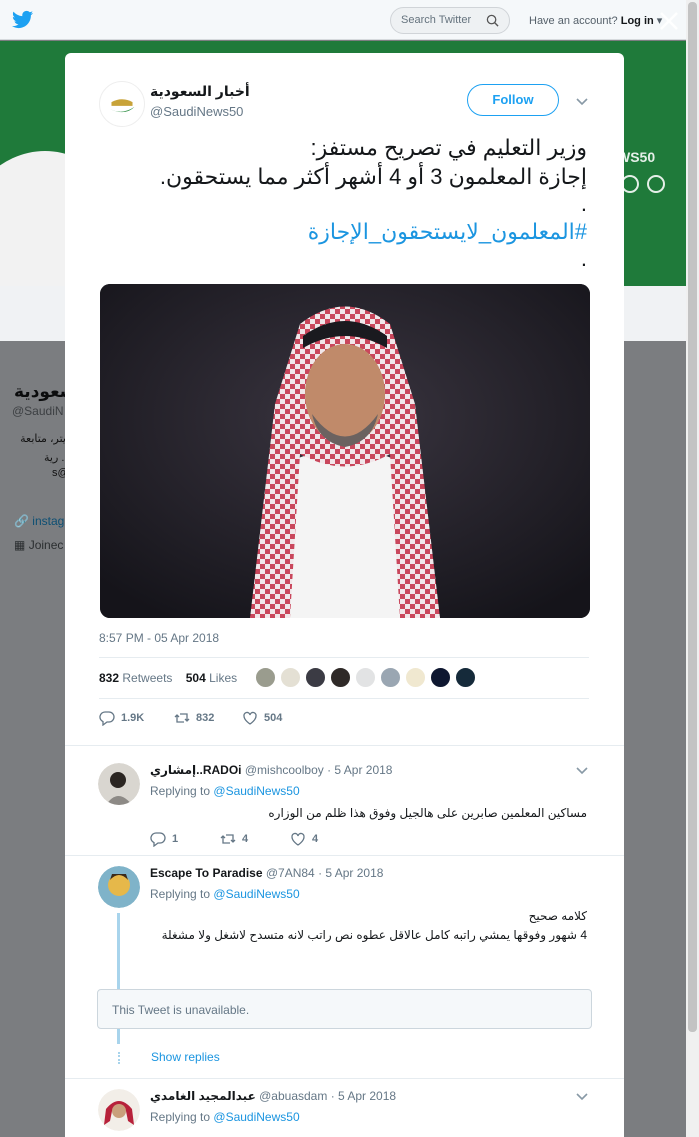 This screenshot has width=699, height=1137. I want to click on like-action: 504, so click(262, 718).